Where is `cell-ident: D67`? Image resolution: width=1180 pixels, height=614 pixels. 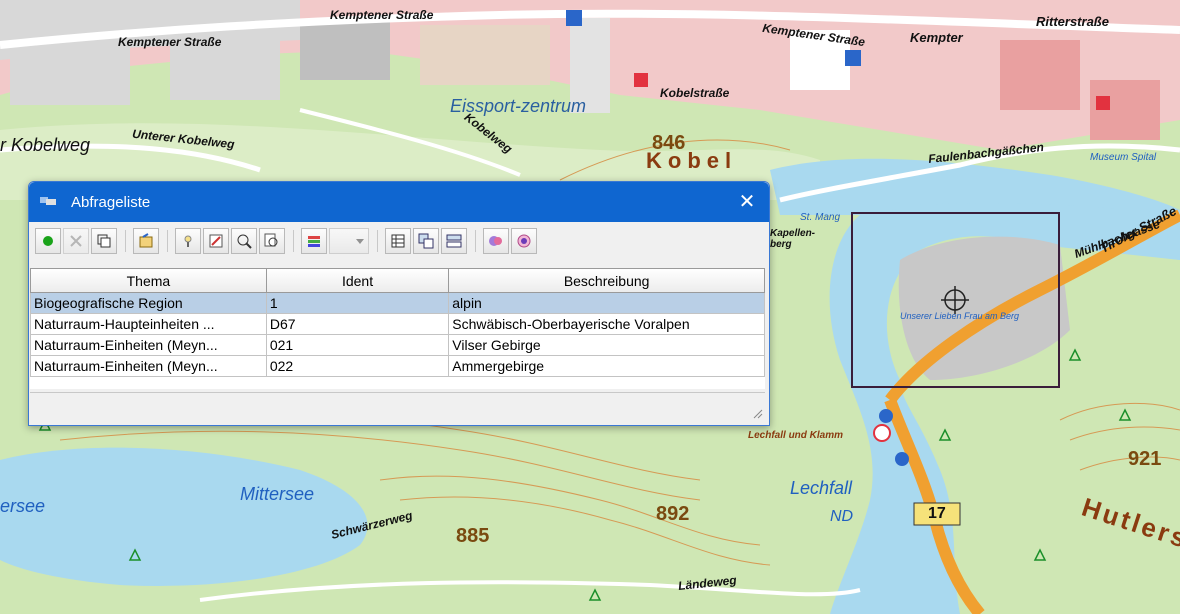
cell-ident: D67 is located at coordinates (357, 324).